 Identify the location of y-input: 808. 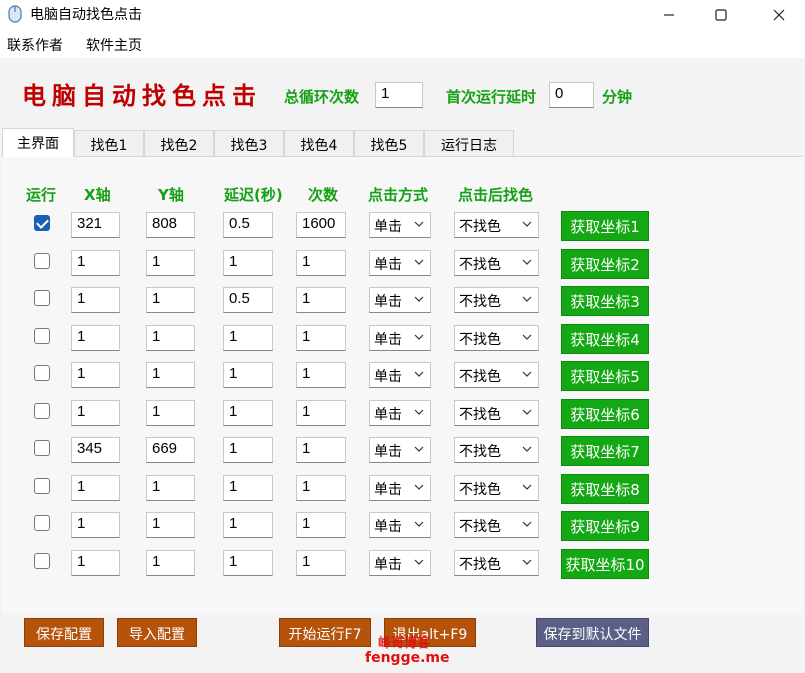
(170, 225).